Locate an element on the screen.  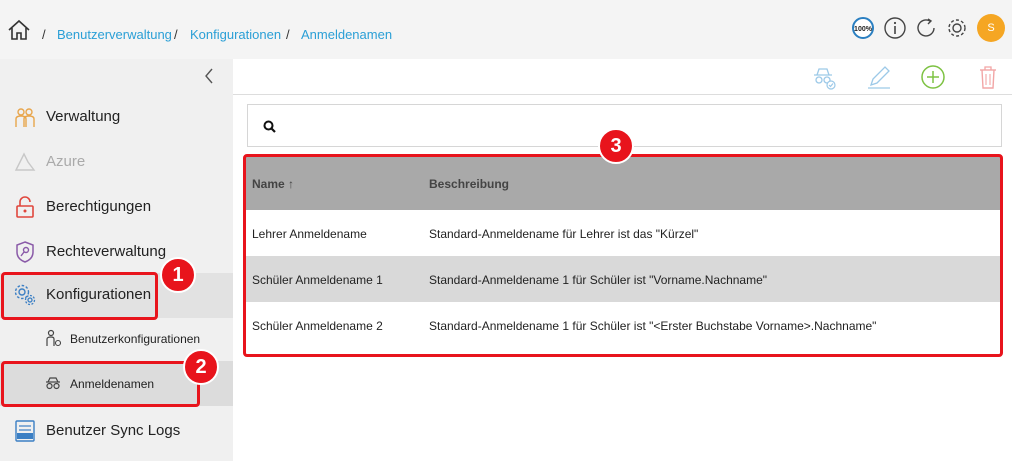
sidebar-item-verwaltung: Verwaltung is located at coordinates (116, 117).